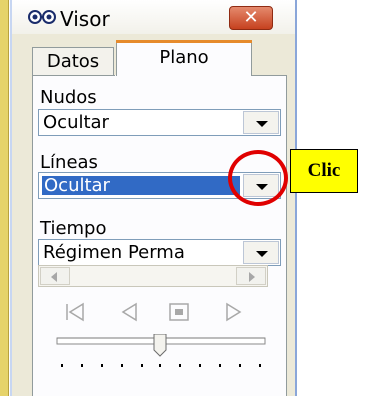 This screenshot has height=396, width=369. I want to click on scroll-right-button, so click(251, 276).